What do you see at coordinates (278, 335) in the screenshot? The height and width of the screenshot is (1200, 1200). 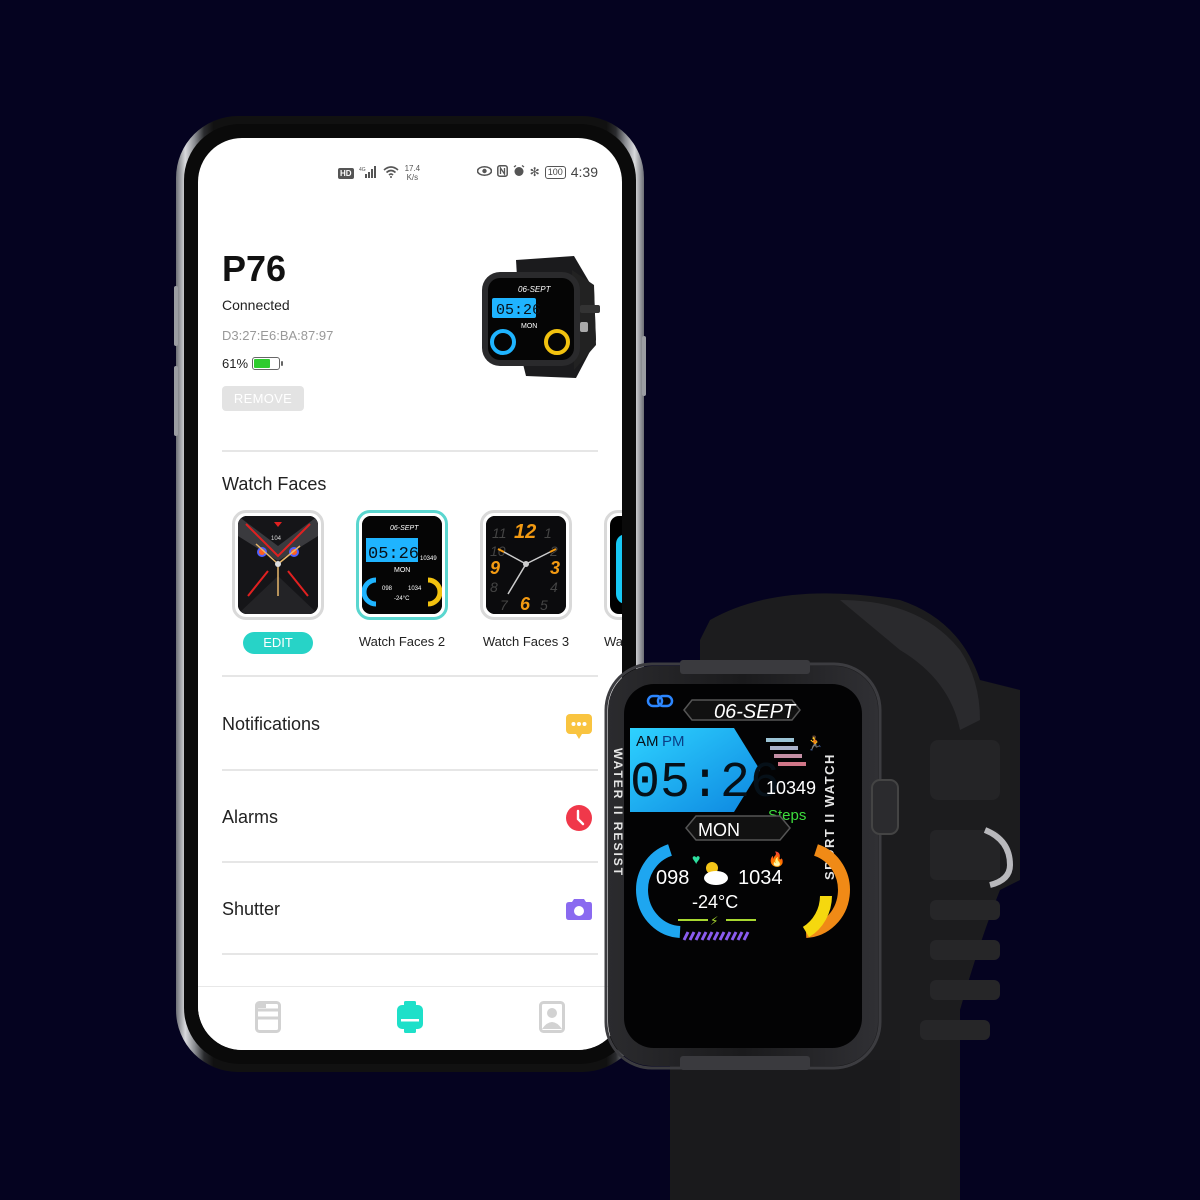 I see `device-mac-address: D3:27:E6:BA:87:97` at bounding box center [278, 335].